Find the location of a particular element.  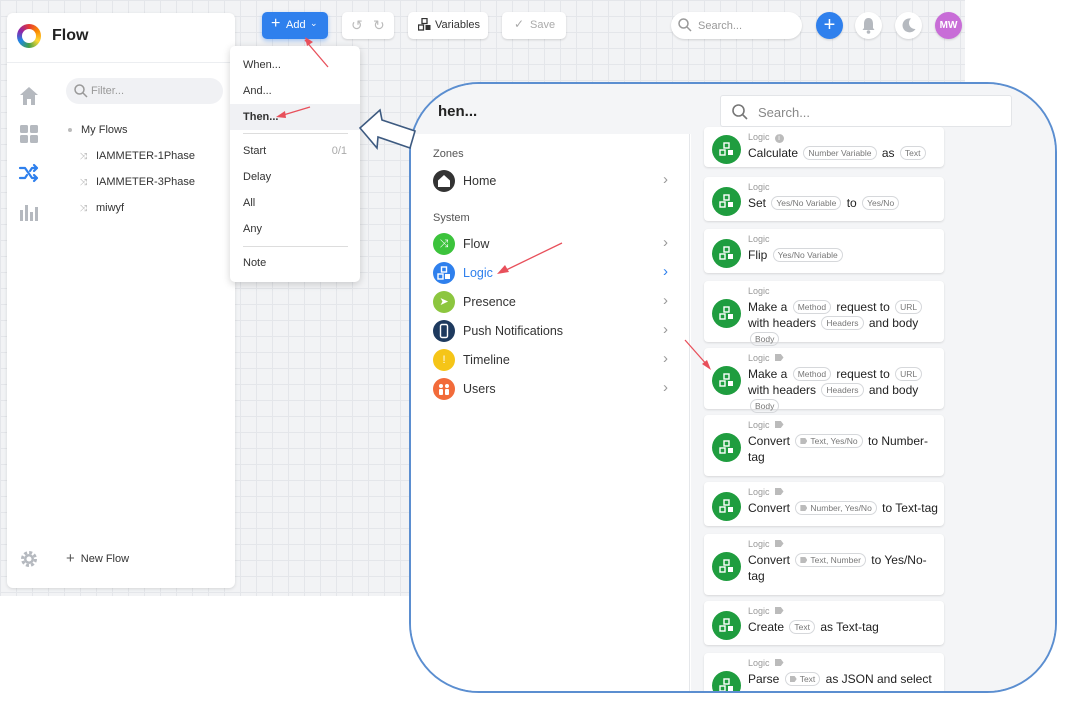

undo-icon: ↺ is located at coordinates (357, 25).